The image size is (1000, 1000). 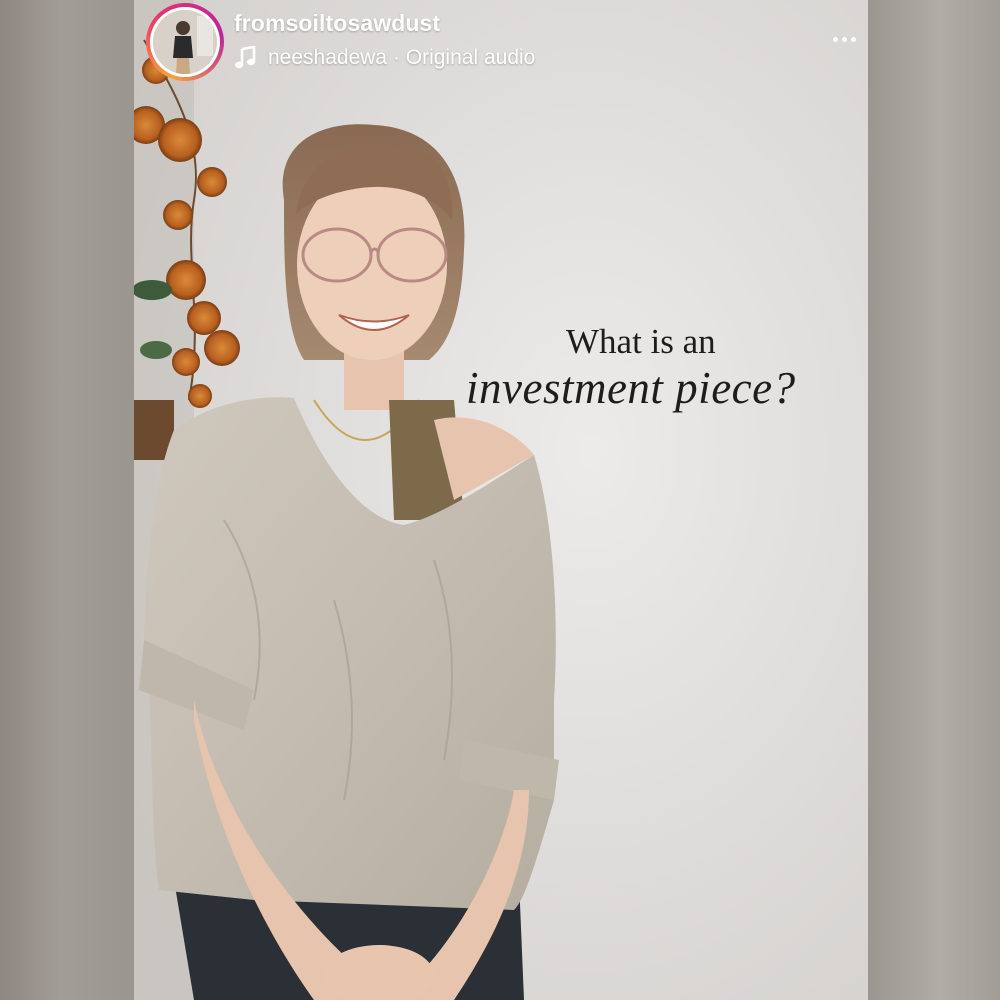 I want to click on avatar-photo, so click(x=185, y=42).